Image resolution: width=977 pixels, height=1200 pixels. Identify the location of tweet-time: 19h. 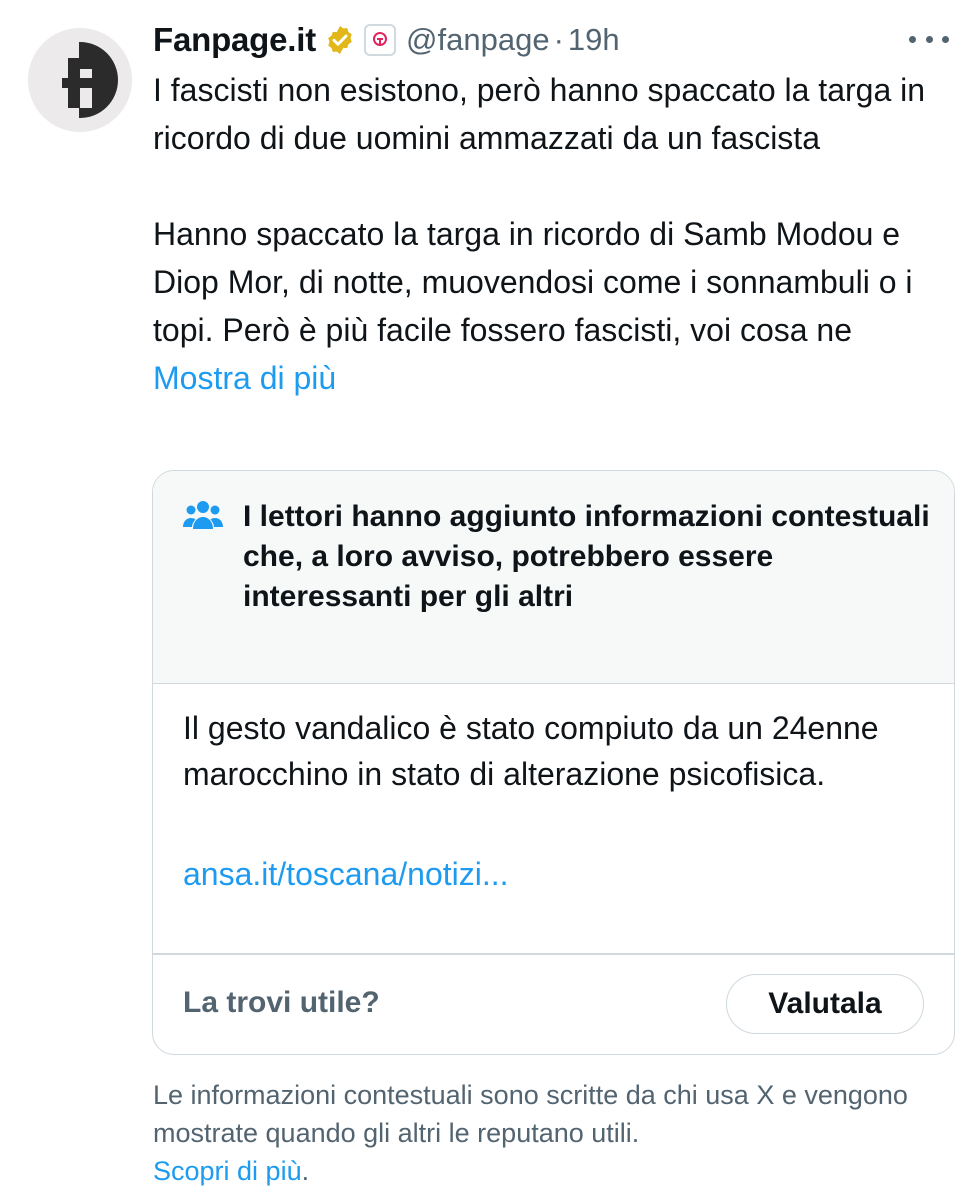
(594, 40).